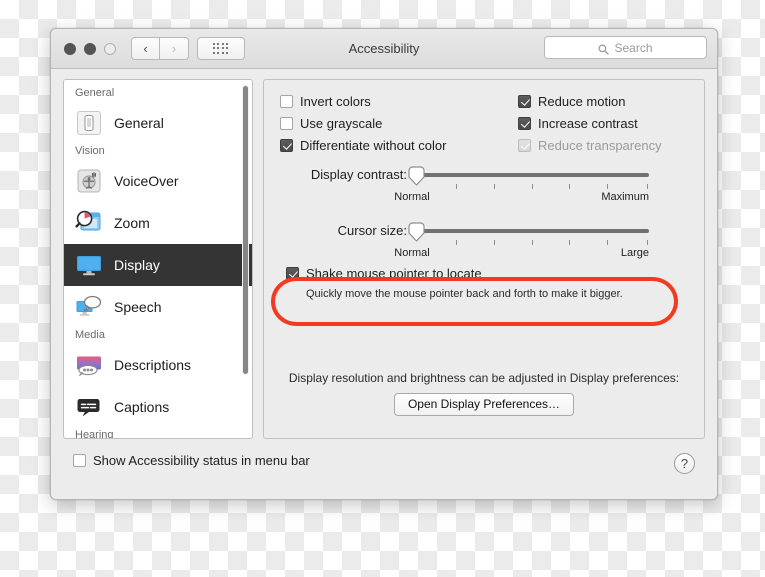 Image resolution: width=765 pixels, height=577 pixels. What do you see at coordinates (90, 151) in the screenshot?
I see `sidebar-group-header-vision: Vision` at bounding box center [90, 151].